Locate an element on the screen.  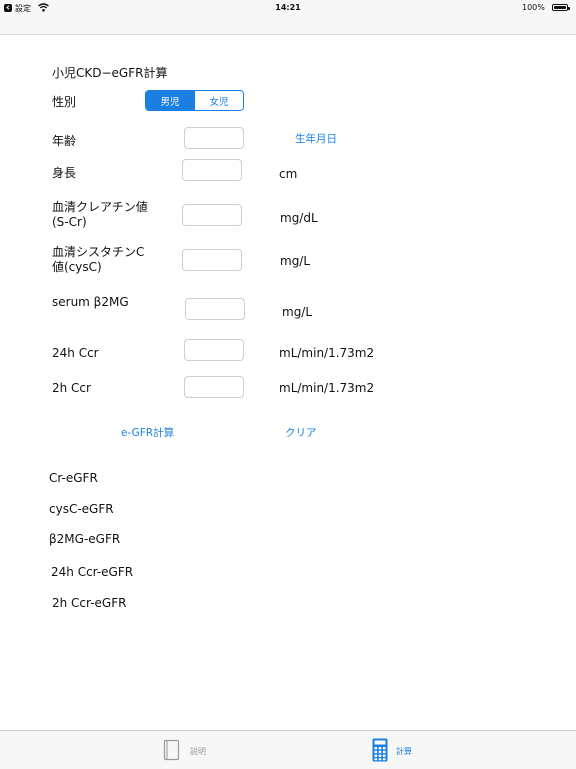
b2mg-input is located at coordinates (215, 309).